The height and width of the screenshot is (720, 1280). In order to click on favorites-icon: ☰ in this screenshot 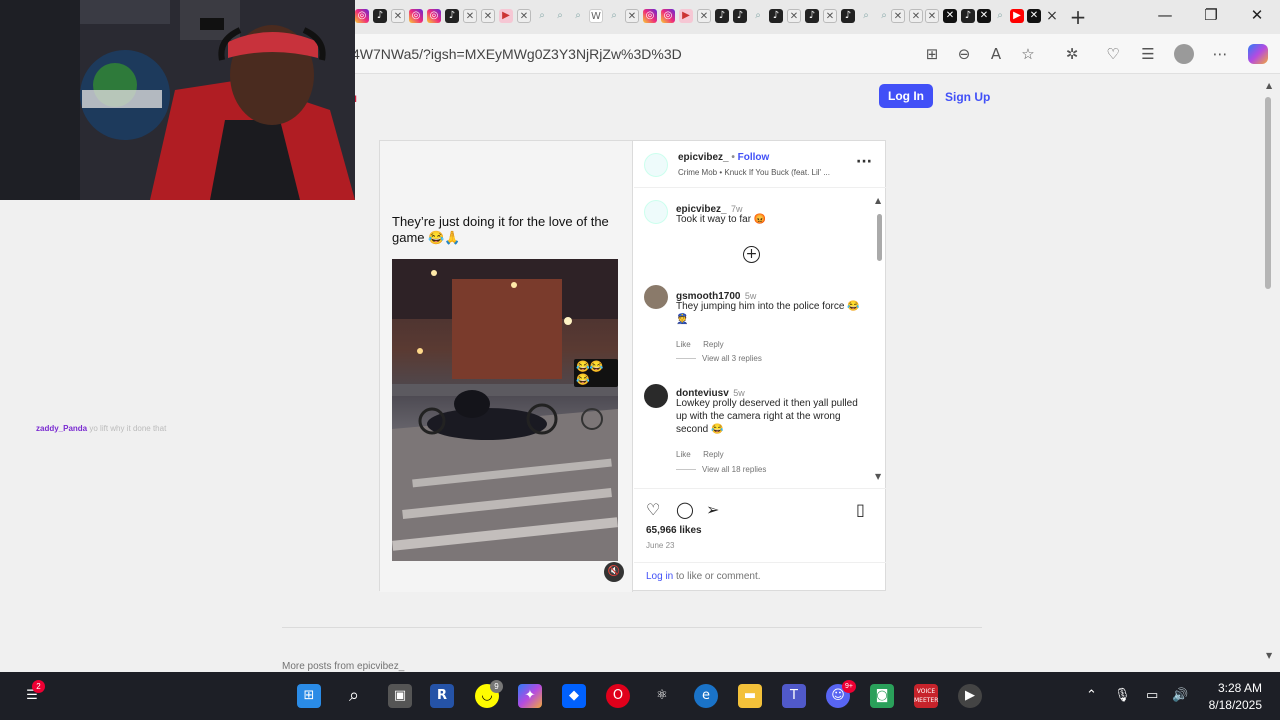, I will do `click(1148, 54)`.